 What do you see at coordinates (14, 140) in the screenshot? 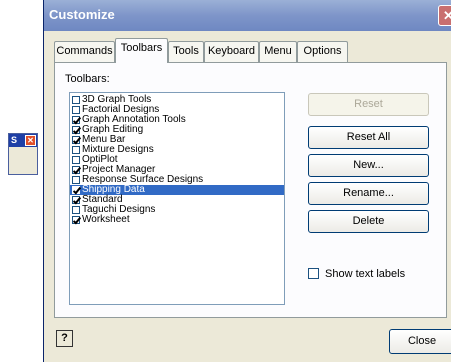
I see `floating-toolbar-title-text: S` at bounding box center [14, 140].